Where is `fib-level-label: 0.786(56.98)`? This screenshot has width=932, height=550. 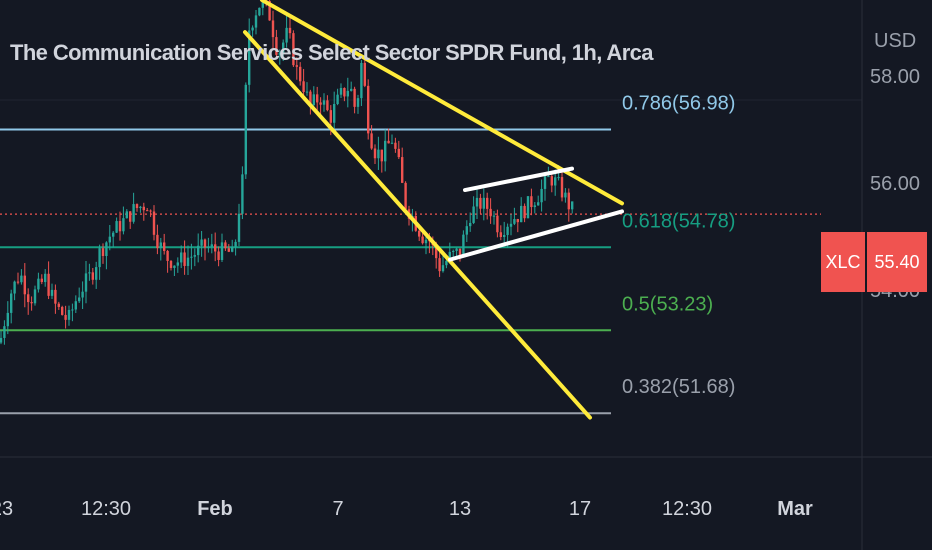
fib-level-label: 0.786(56.98) is located at coordinates (678, 104).